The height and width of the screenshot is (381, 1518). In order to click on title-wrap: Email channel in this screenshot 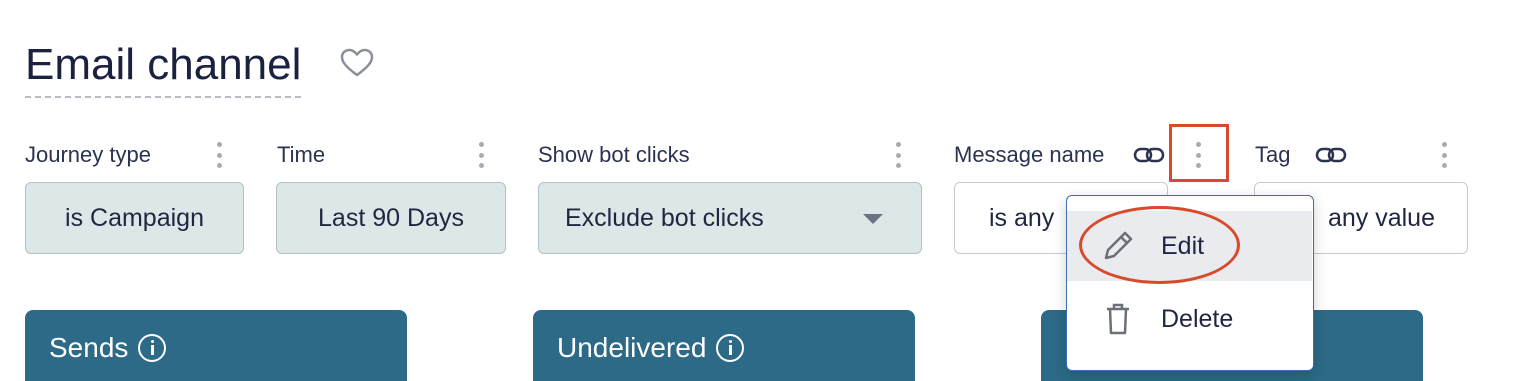, I will do `click(163, 68)`.